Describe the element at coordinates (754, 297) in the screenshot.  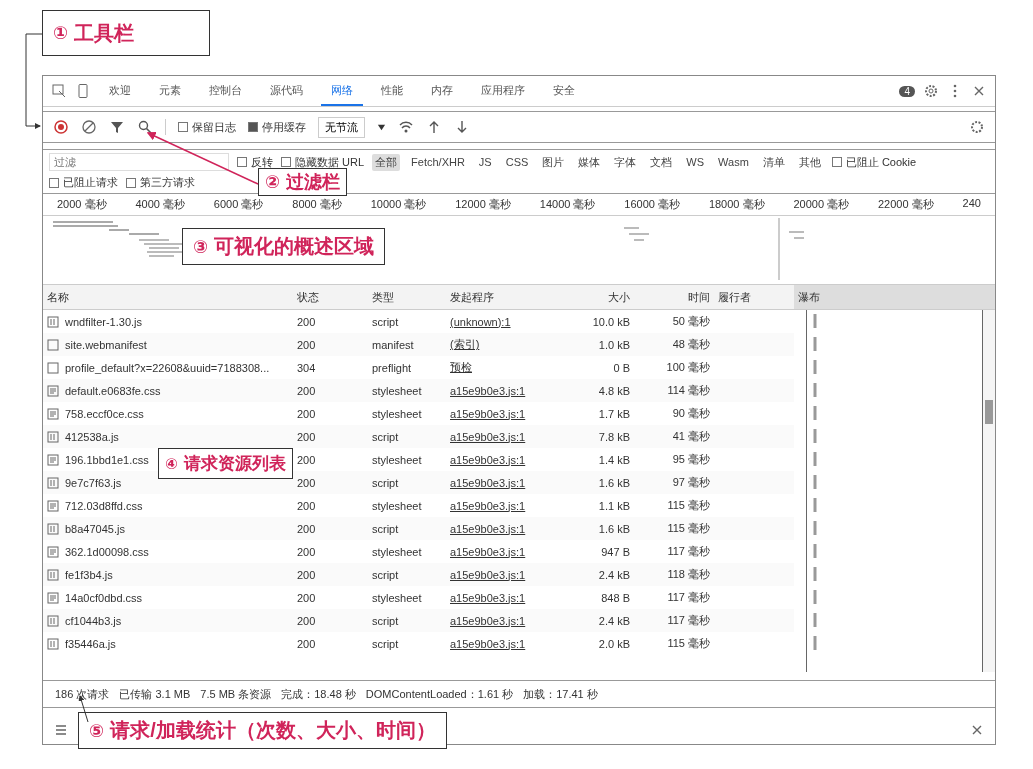
I see `column-header: 履行者` at that location.